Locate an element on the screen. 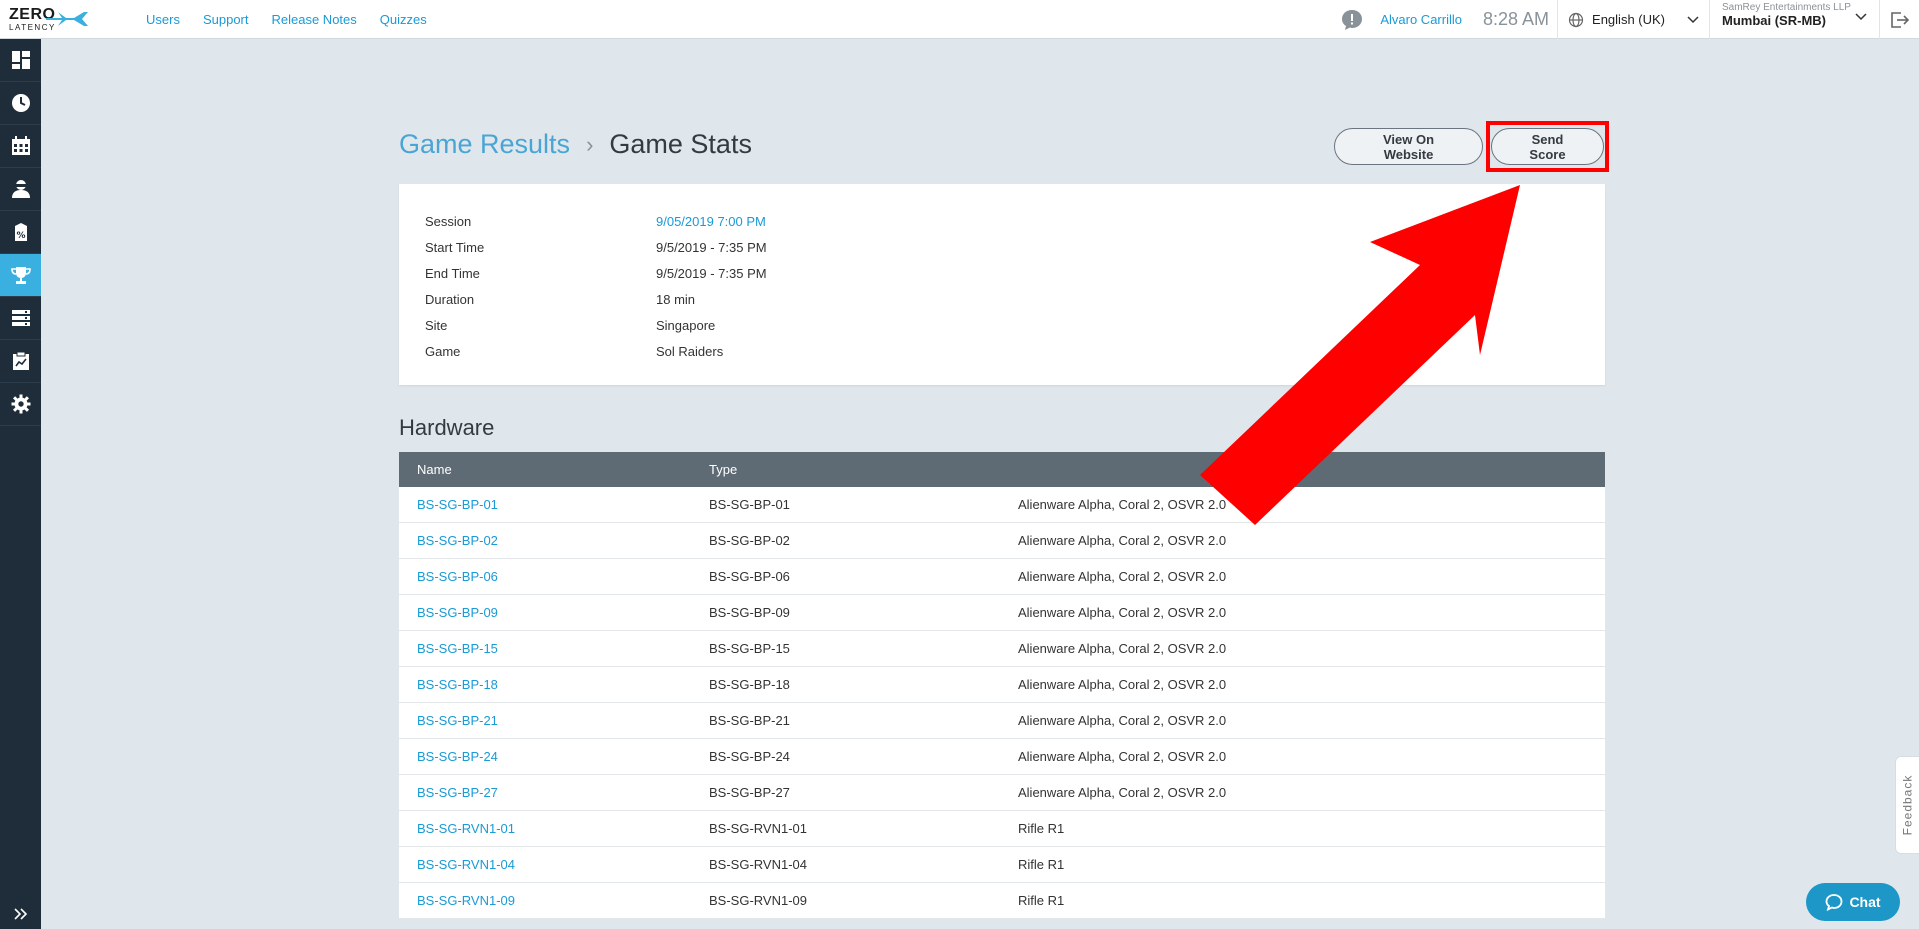 This screenshot has height=929, width=1919. session-key: Site is located at coordinates (436, 325).